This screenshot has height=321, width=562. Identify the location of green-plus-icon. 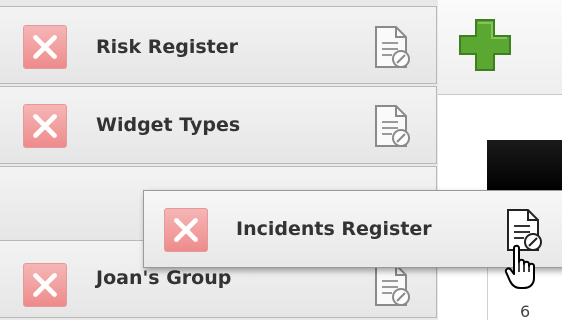
(485, 45).